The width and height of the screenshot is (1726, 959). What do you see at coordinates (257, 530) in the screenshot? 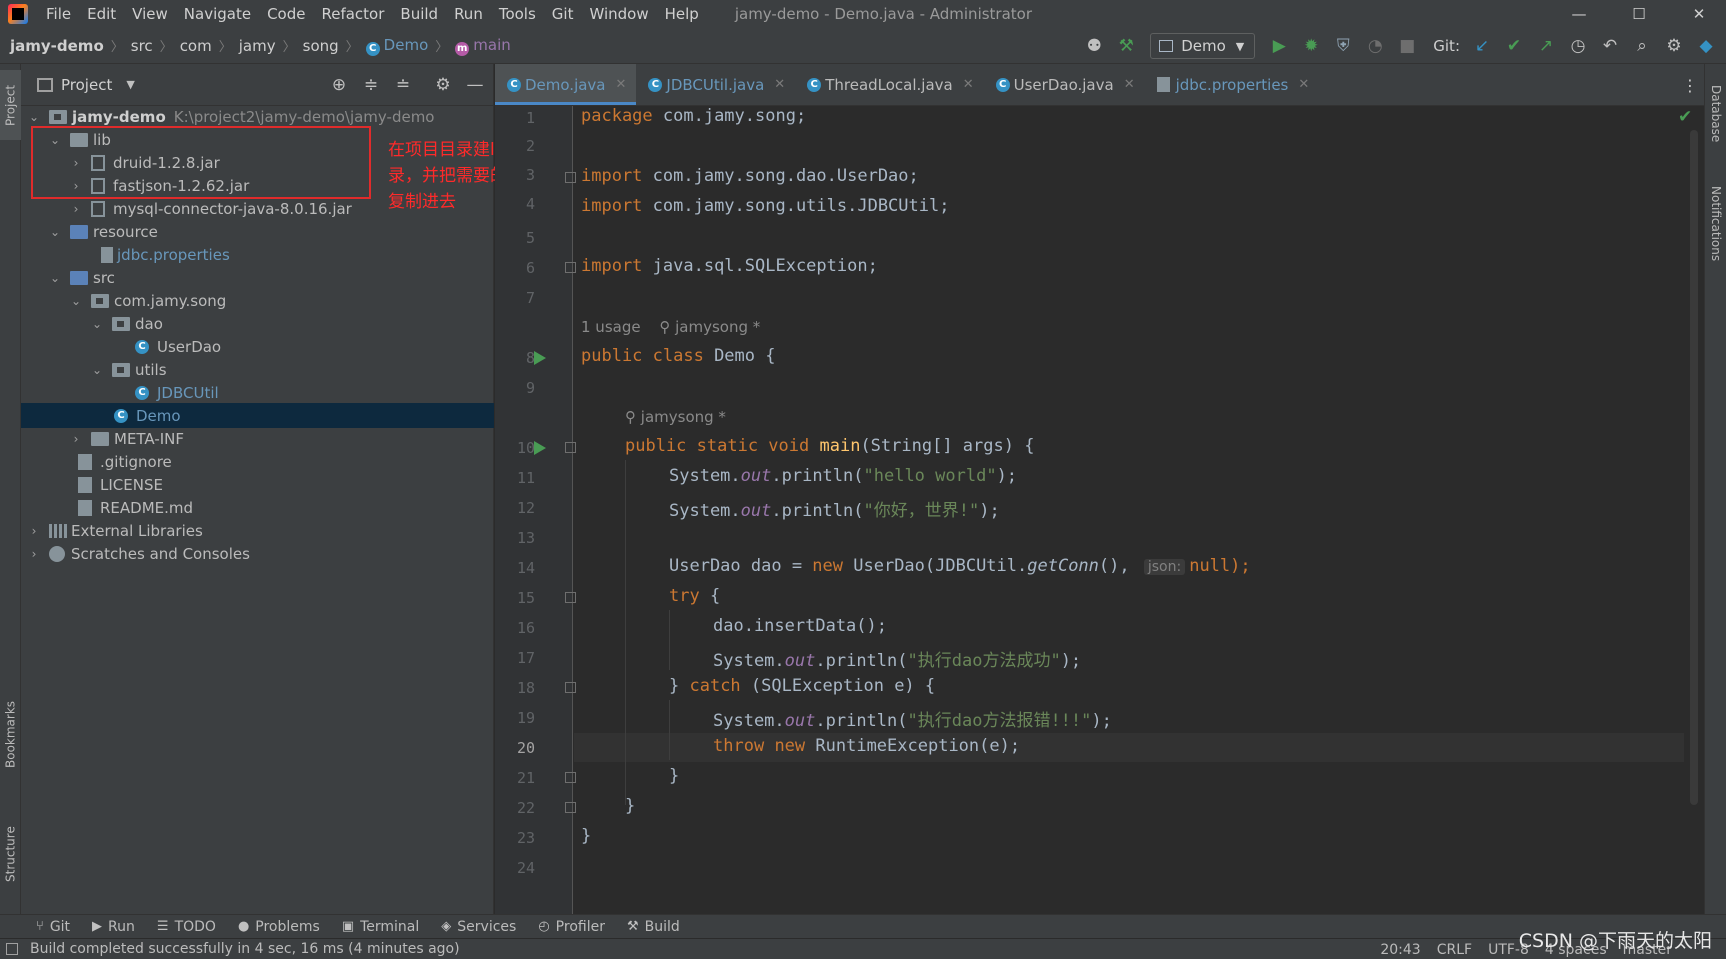
I see `tree-item-external-libraries: › External Libraries` at bounding box center [257, 530].